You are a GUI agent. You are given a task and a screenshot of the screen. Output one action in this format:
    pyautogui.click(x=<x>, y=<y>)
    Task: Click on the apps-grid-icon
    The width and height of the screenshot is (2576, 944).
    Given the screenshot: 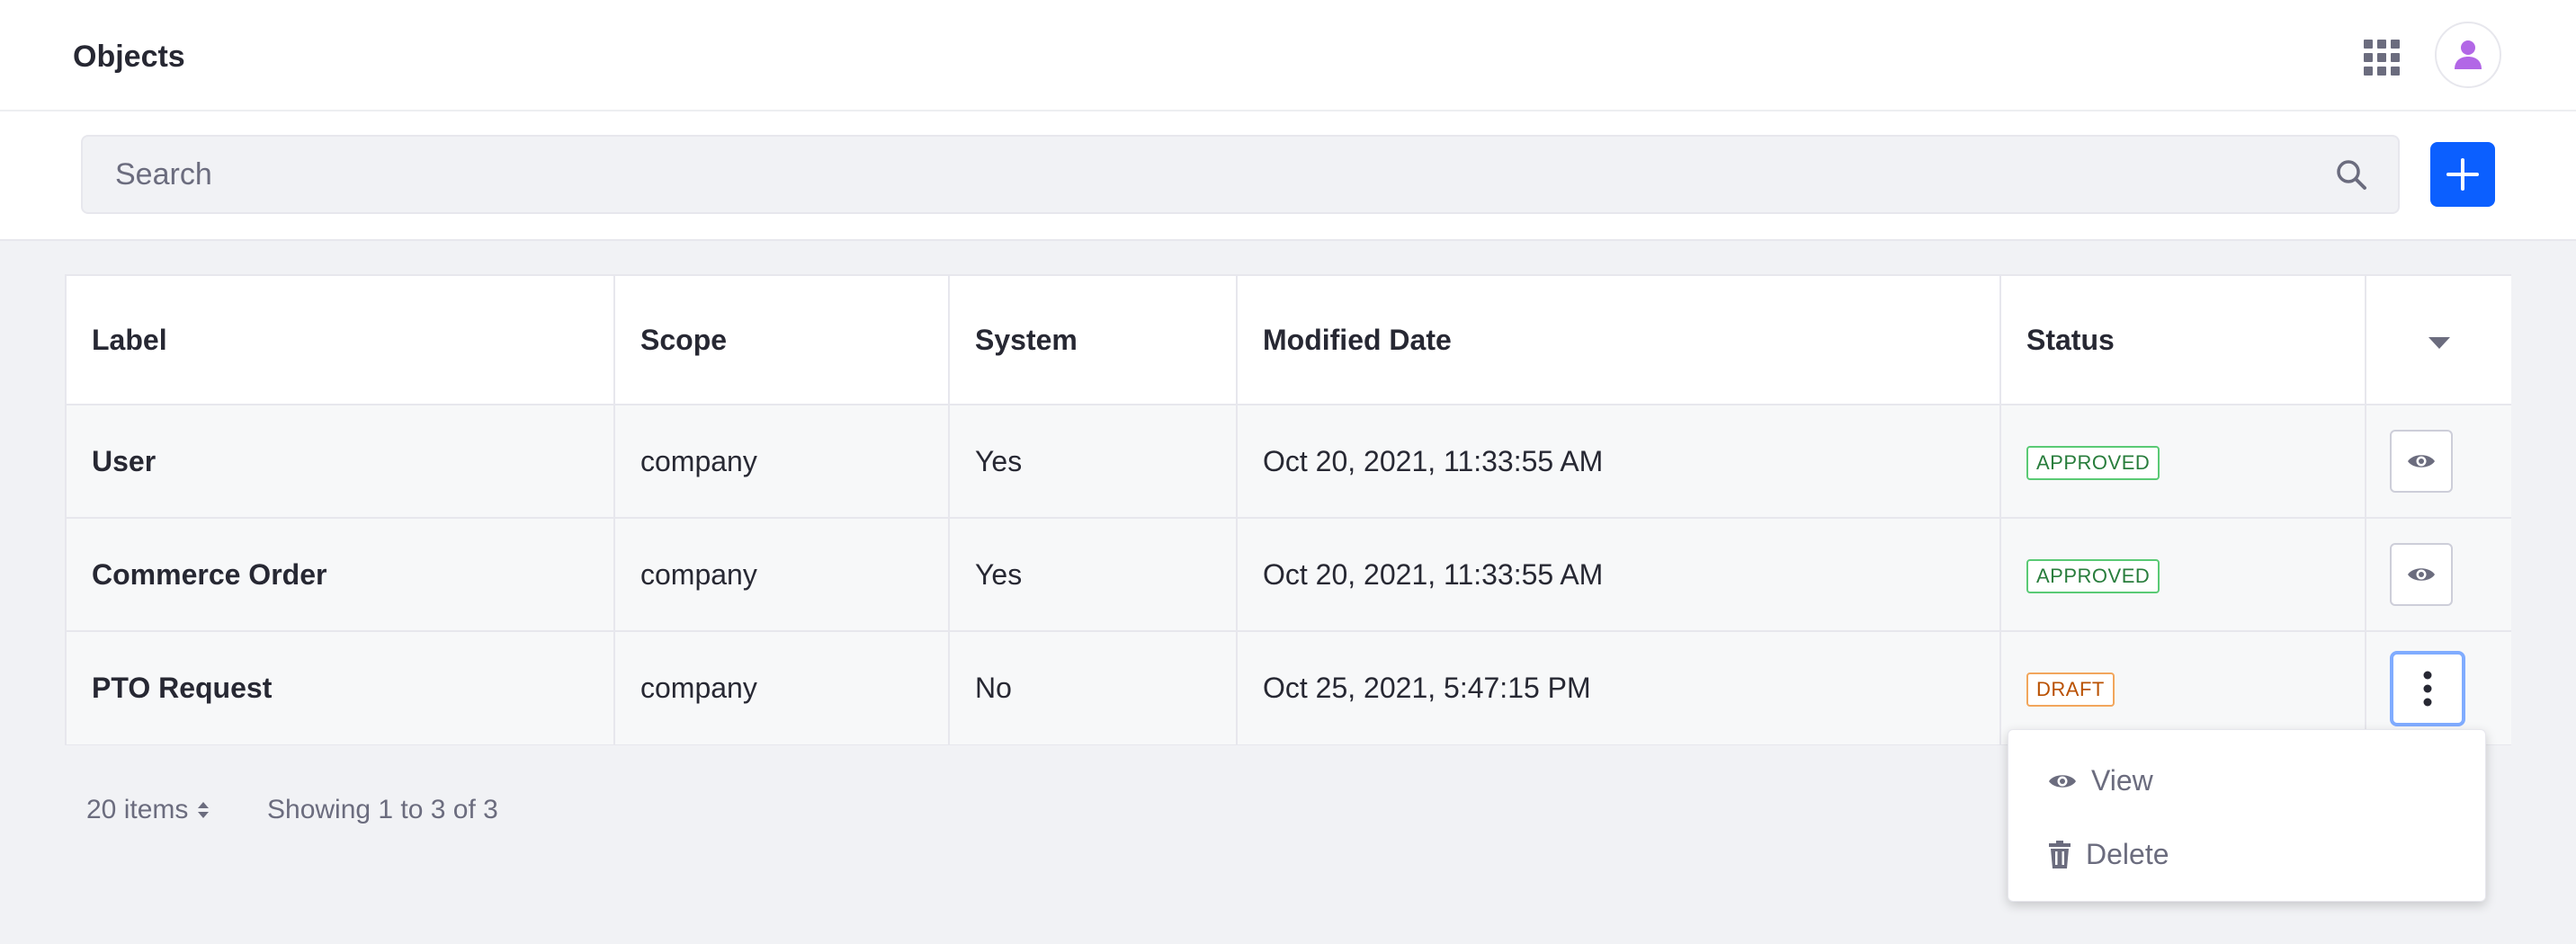 What is the action you would take?
    pyautogui.click(x=2382, y=58)
    